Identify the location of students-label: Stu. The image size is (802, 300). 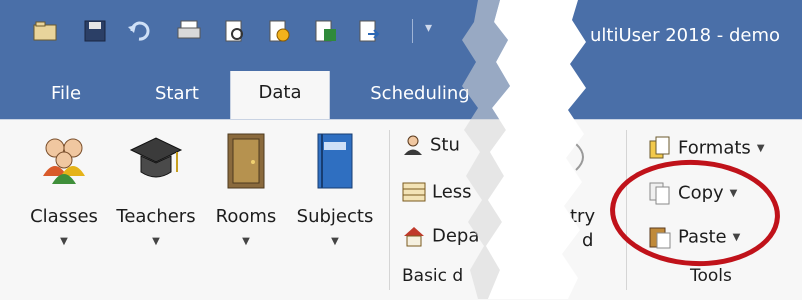
(445, 145).